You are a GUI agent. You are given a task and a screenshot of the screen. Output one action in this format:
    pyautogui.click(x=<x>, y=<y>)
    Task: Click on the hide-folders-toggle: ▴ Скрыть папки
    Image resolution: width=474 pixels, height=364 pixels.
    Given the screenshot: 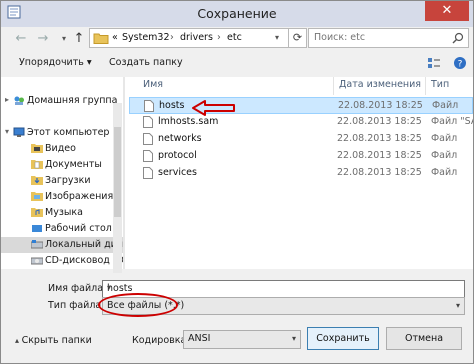 What is the action you would take?
    pyautogui.click(x=53, y=340)
    